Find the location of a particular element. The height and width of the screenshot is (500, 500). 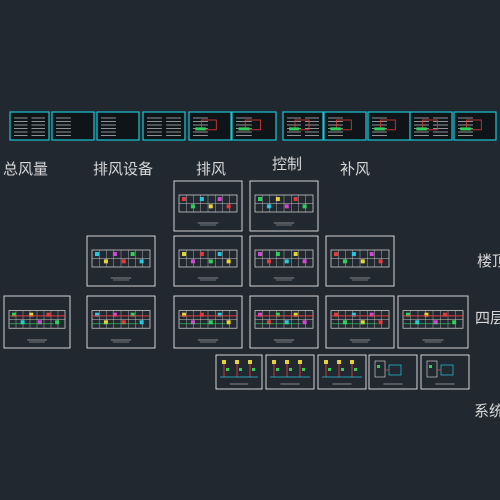

label-total-air: 总风量 is located at coordinates (26, 169).